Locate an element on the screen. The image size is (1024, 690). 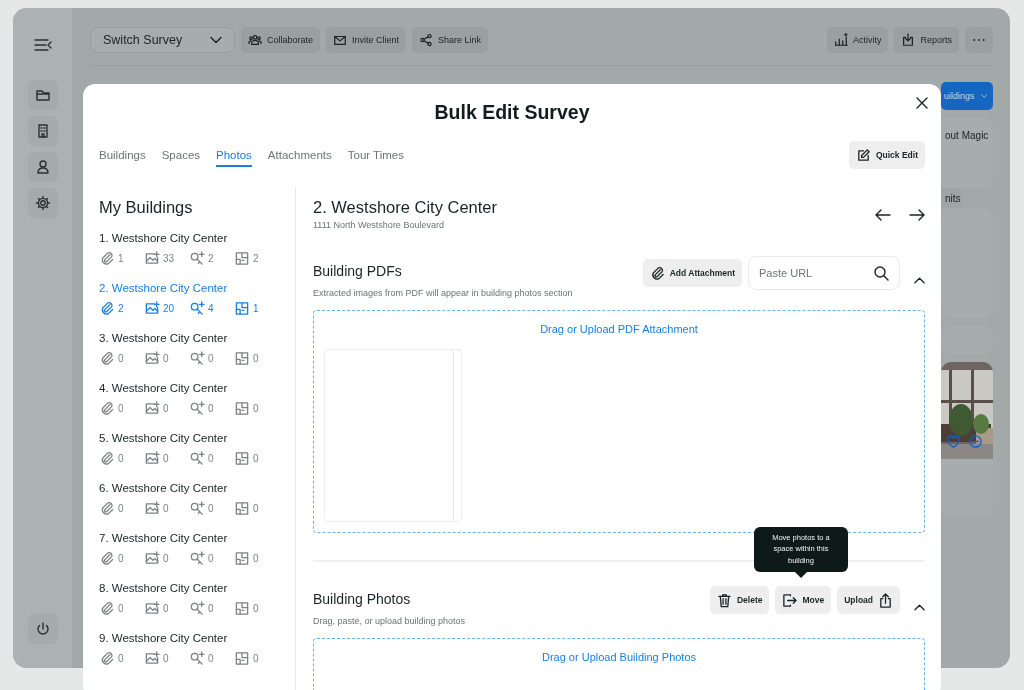
toolbar-button: Collaborate is located at coordinates (281, 40).